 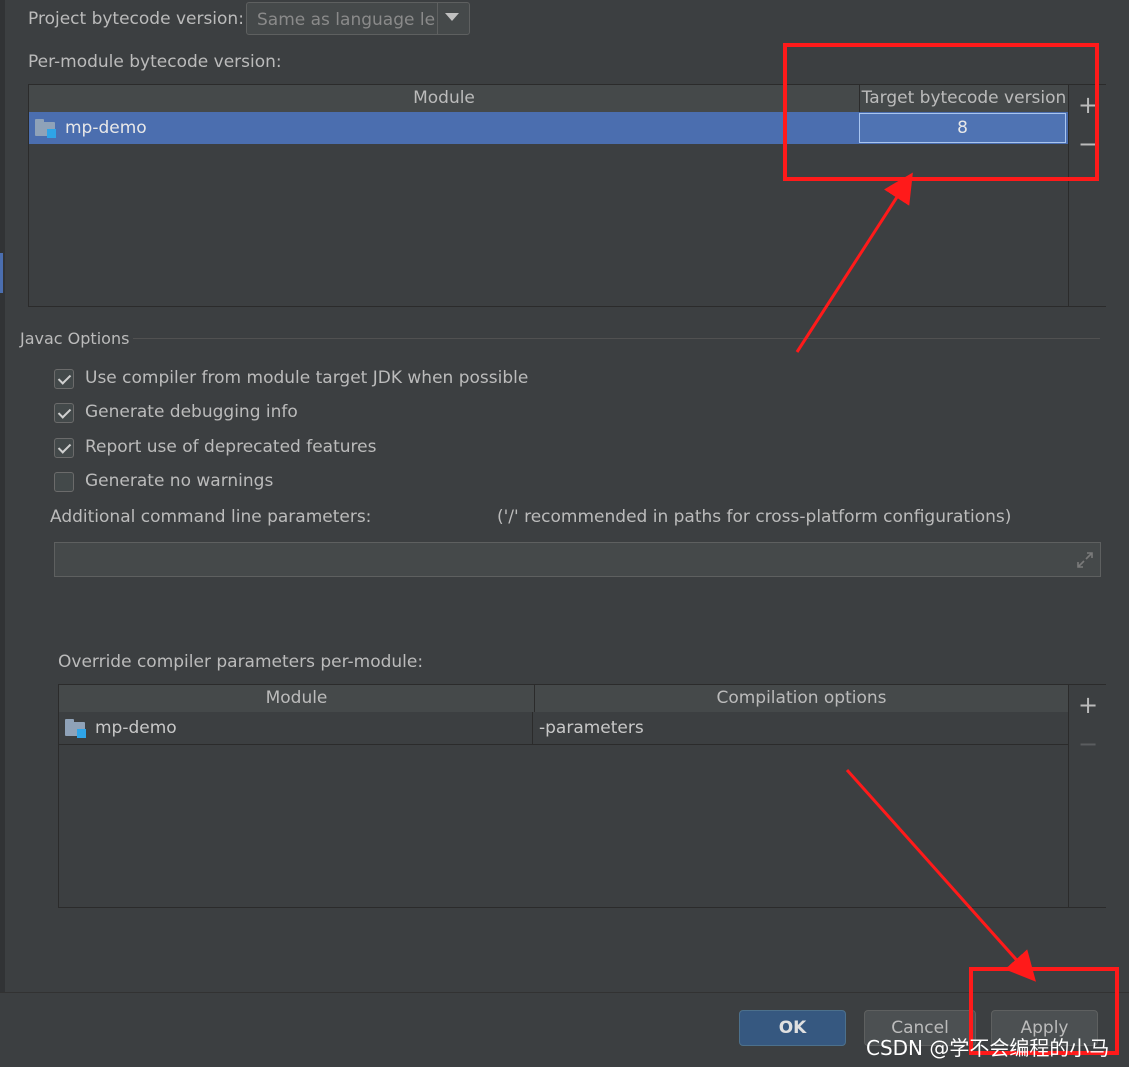 I want to click on checkbox-deprecated-features, so click(x=64, y=448).